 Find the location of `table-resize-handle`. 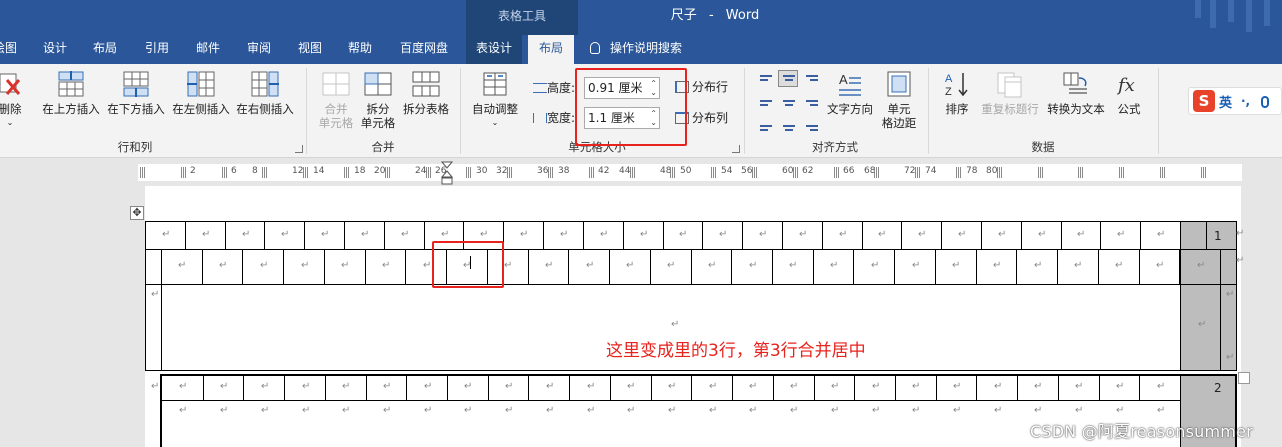

table-resize-handle is located at coordinates (1244, 378).